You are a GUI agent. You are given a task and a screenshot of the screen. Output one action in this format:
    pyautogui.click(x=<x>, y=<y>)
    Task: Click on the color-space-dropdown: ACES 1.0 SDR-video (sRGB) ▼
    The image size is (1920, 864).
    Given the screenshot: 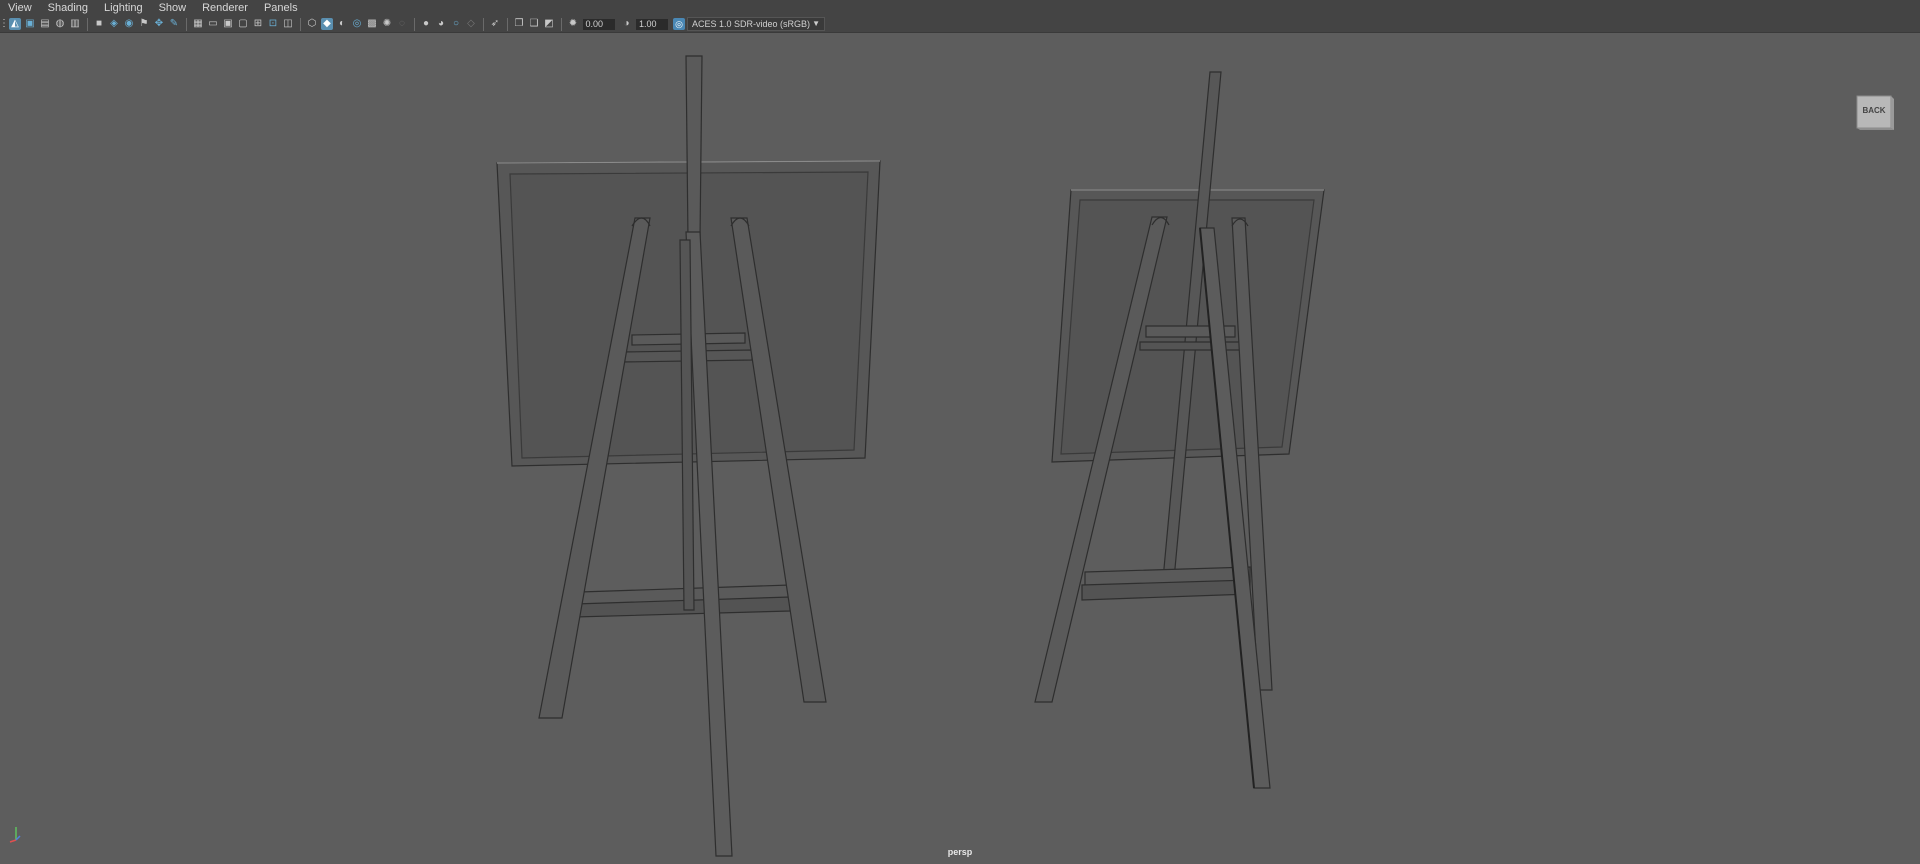 What is the action you would take?
    pyautogui.click(x=756, y=24)
    